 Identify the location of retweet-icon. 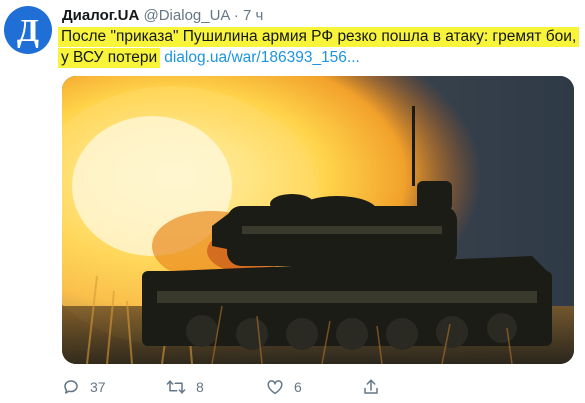
(176, 387).